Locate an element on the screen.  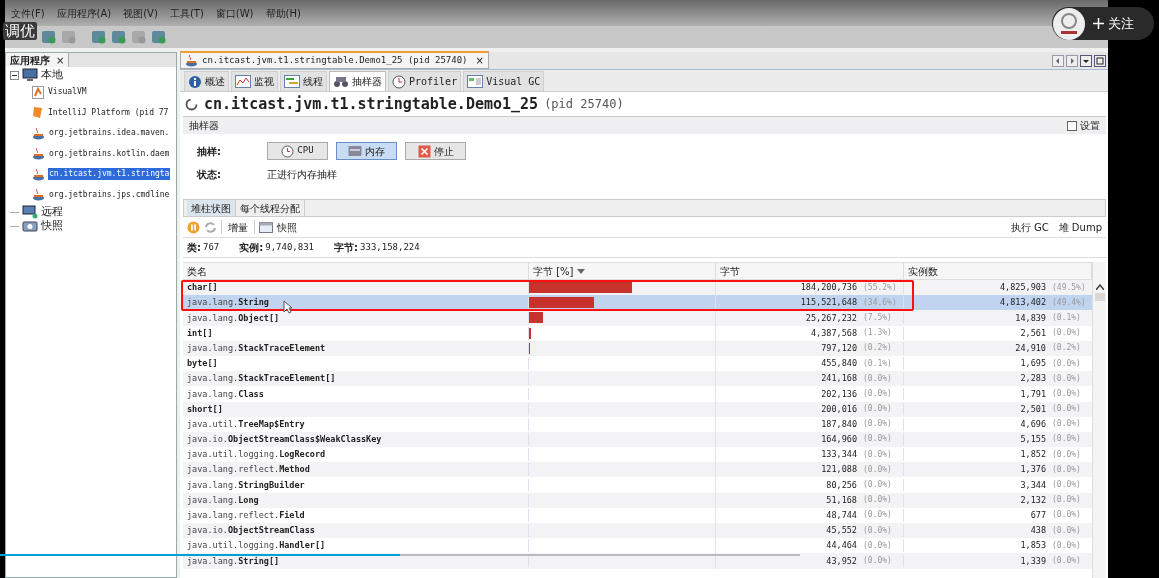
view-tab: 抽样器 is located at coordinates (357, 81).